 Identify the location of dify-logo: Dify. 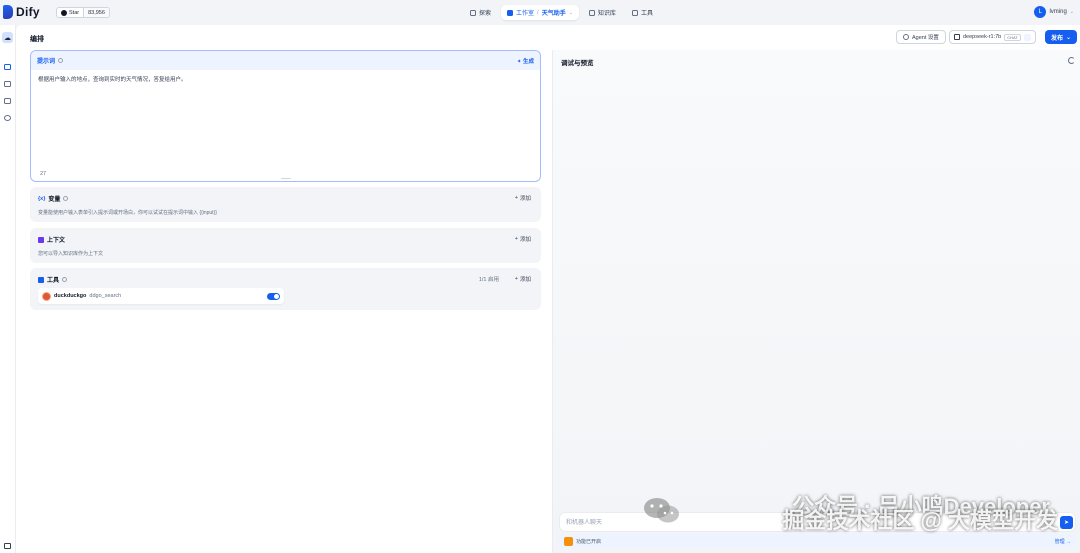
(21, 12).